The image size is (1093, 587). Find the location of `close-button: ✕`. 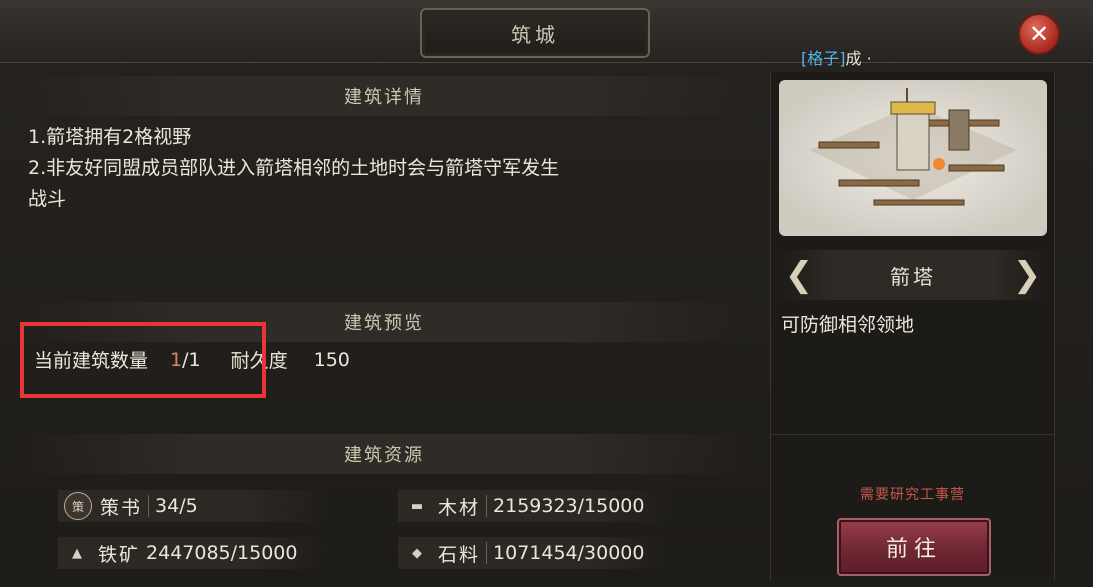

close-button: ✕ is located at coordinates (1039, 34).